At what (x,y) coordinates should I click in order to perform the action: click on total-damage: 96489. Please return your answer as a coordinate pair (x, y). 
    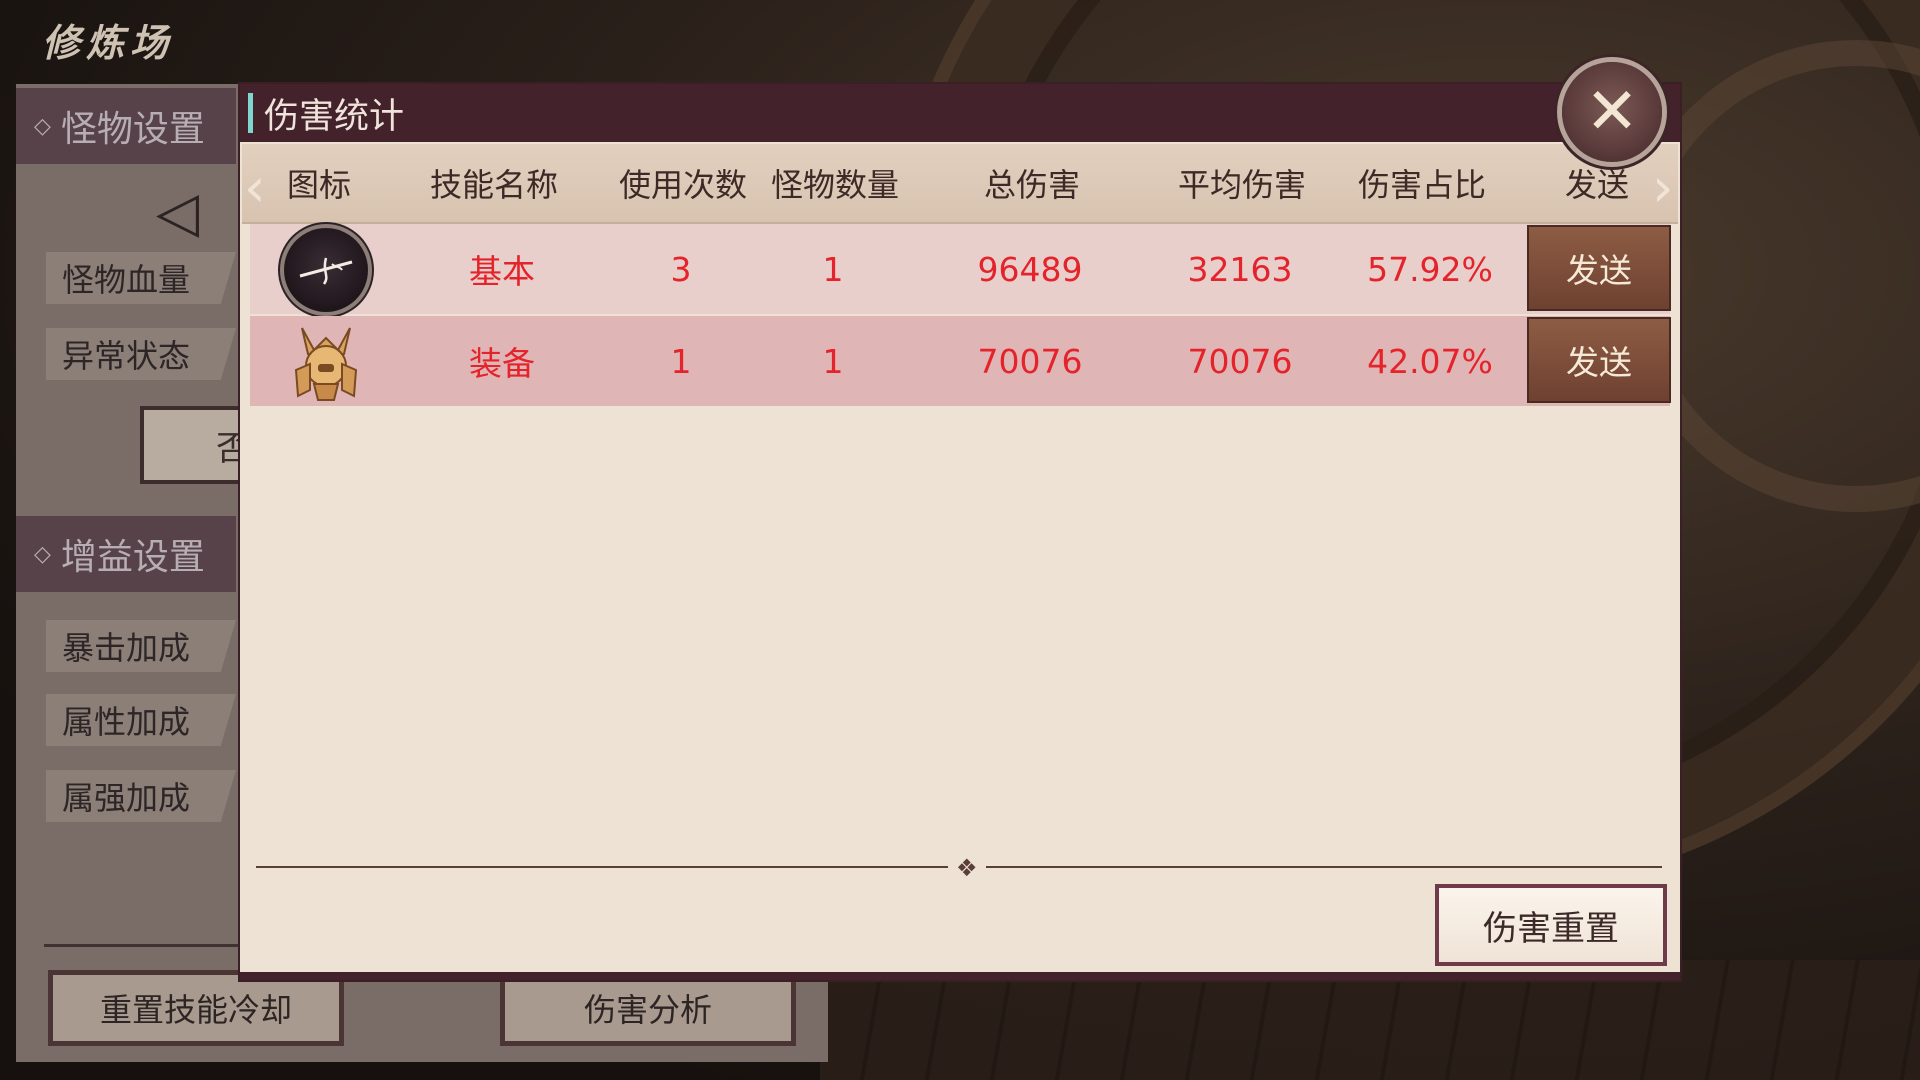
    Looking at the image, I should click on (1030, 269).